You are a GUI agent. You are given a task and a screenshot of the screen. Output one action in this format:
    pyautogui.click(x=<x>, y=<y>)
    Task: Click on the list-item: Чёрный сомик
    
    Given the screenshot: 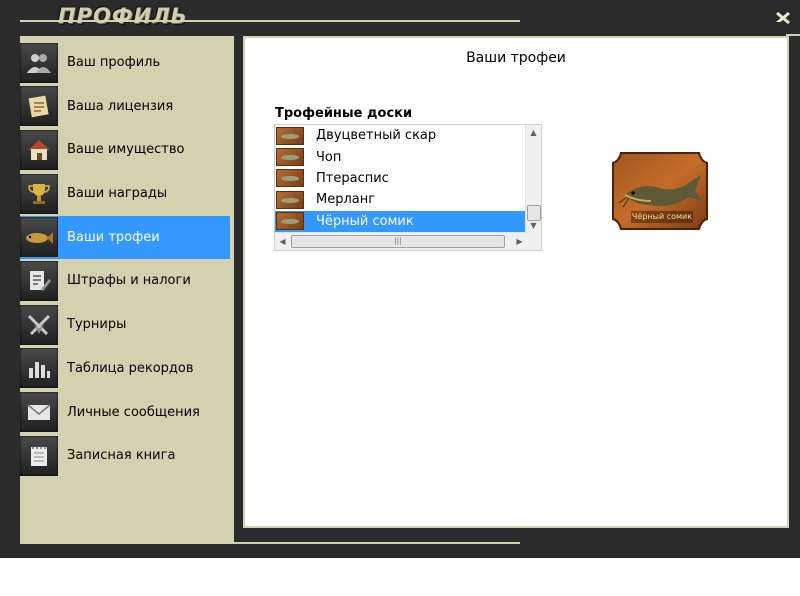 What is the action you would take?
    pyautogui.click(x=401, y=221)
    